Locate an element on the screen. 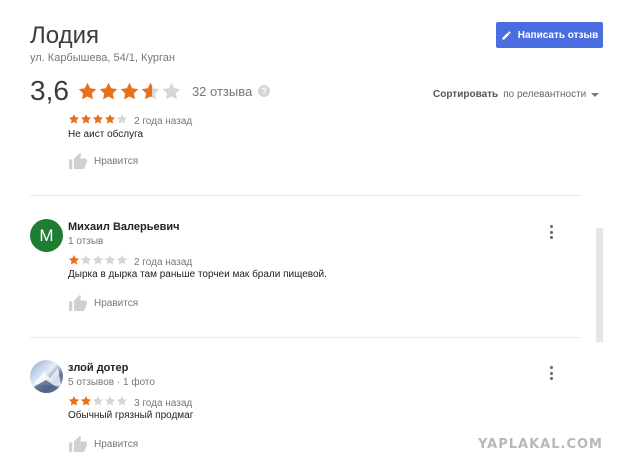  avatar-photo is located at coordinates (46, 380).